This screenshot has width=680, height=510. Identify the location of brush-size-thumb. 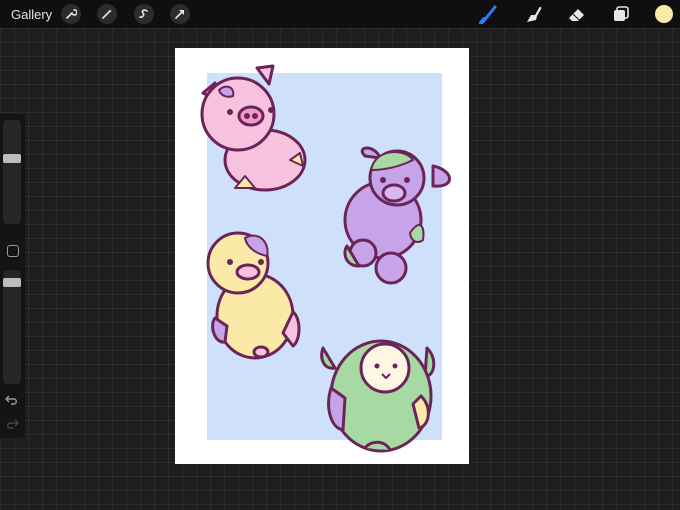
(12, 158).